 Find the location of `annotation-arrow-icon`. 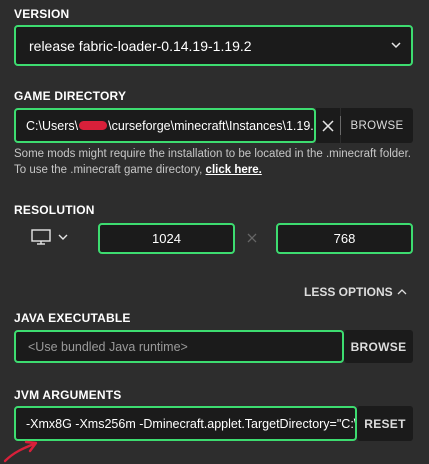

annotation-arrow-icon is located at coordinates (20, 451).